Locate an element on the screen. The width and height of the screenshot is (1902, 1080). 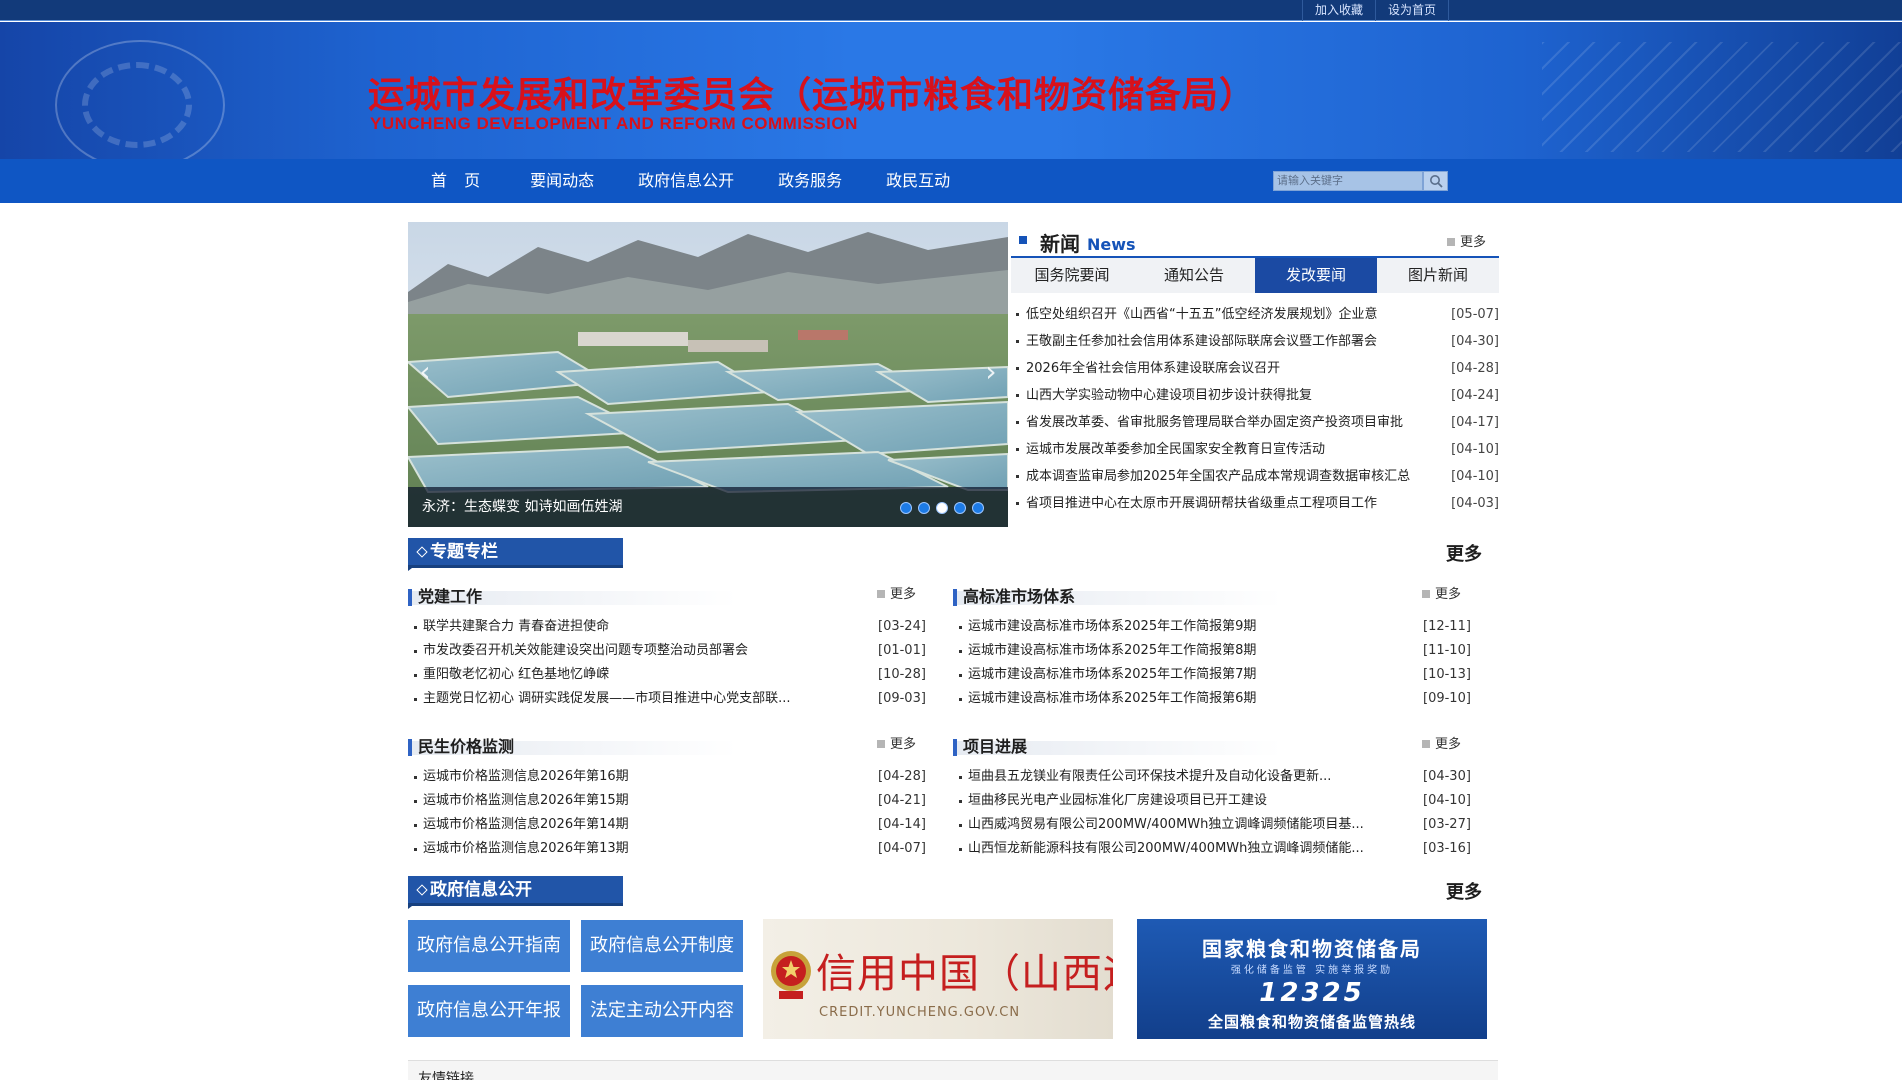
list-item-title: 运城市价格监测信息2026年第16期 is located at coordinates (628, 777).